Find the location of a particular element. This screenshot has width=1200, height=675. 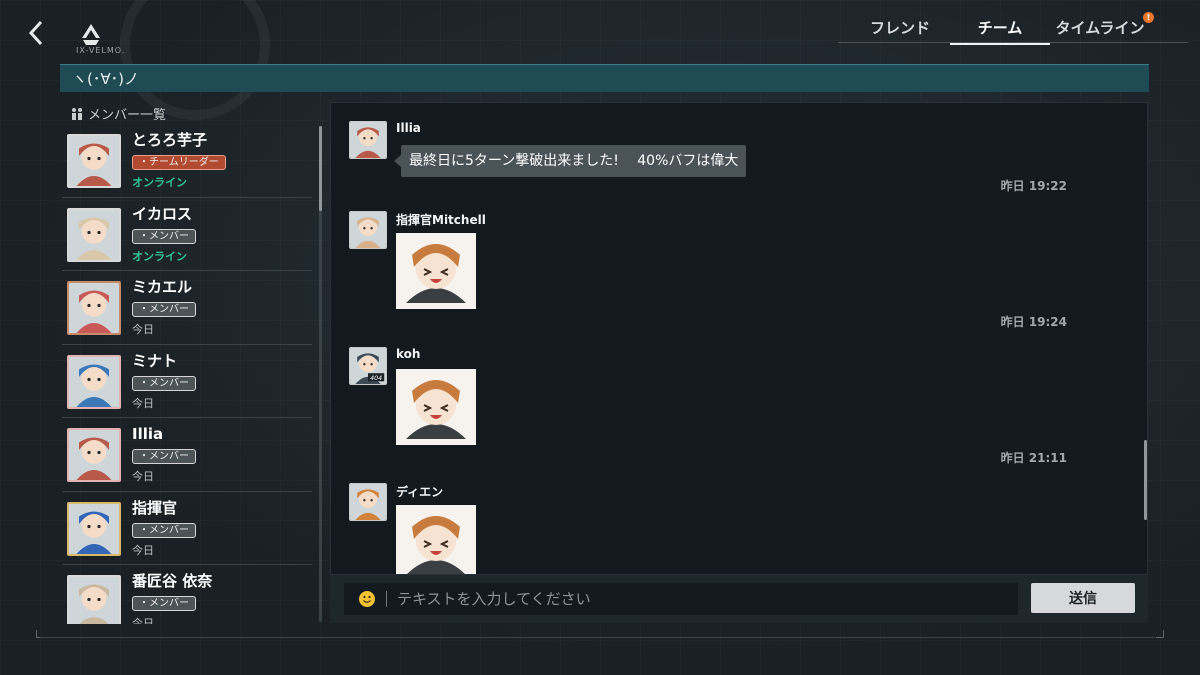

chibi-girl-laughing-sticker-icon is located at coordinates (436, 407).